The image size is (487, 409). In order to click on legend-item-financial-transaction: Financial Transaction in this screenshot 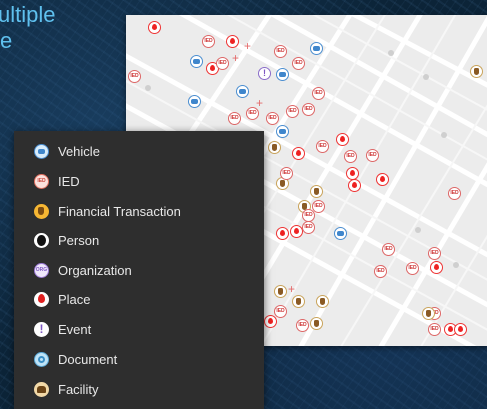, I will do `click(107, 211)`.